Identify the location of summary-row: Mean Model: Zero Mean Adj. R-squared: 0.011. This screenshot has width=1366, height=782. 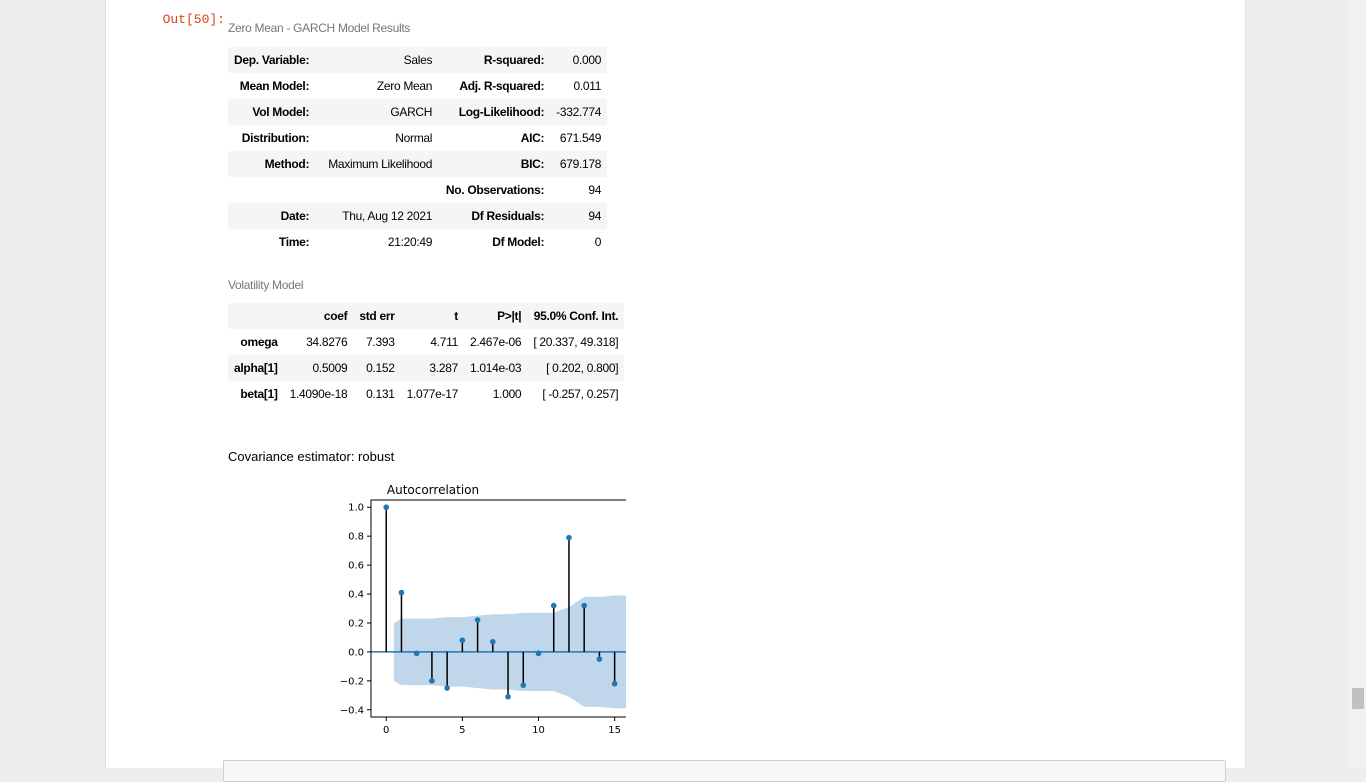
(418, 86).